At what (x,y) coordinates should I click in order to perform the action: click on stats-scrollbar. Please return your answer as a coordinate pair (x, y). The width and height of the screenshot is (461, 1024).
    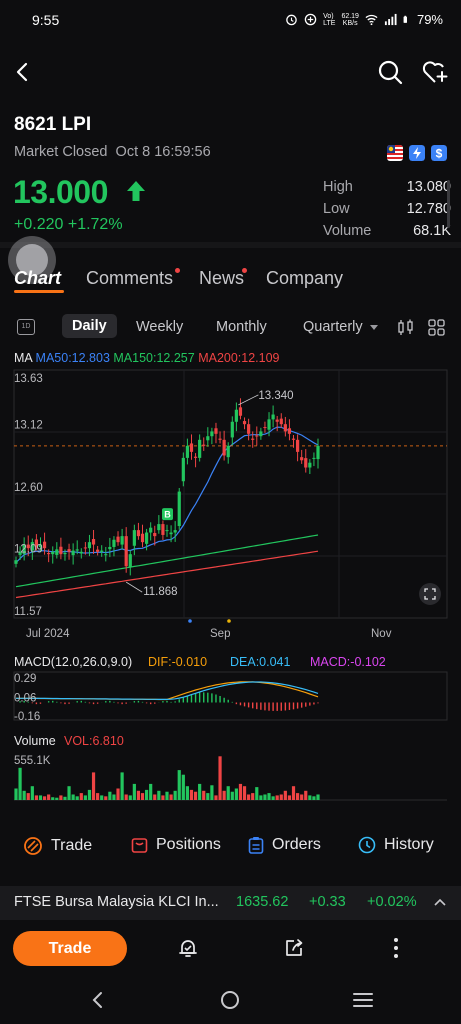
    Looking at the image, I should click on (448, 204).